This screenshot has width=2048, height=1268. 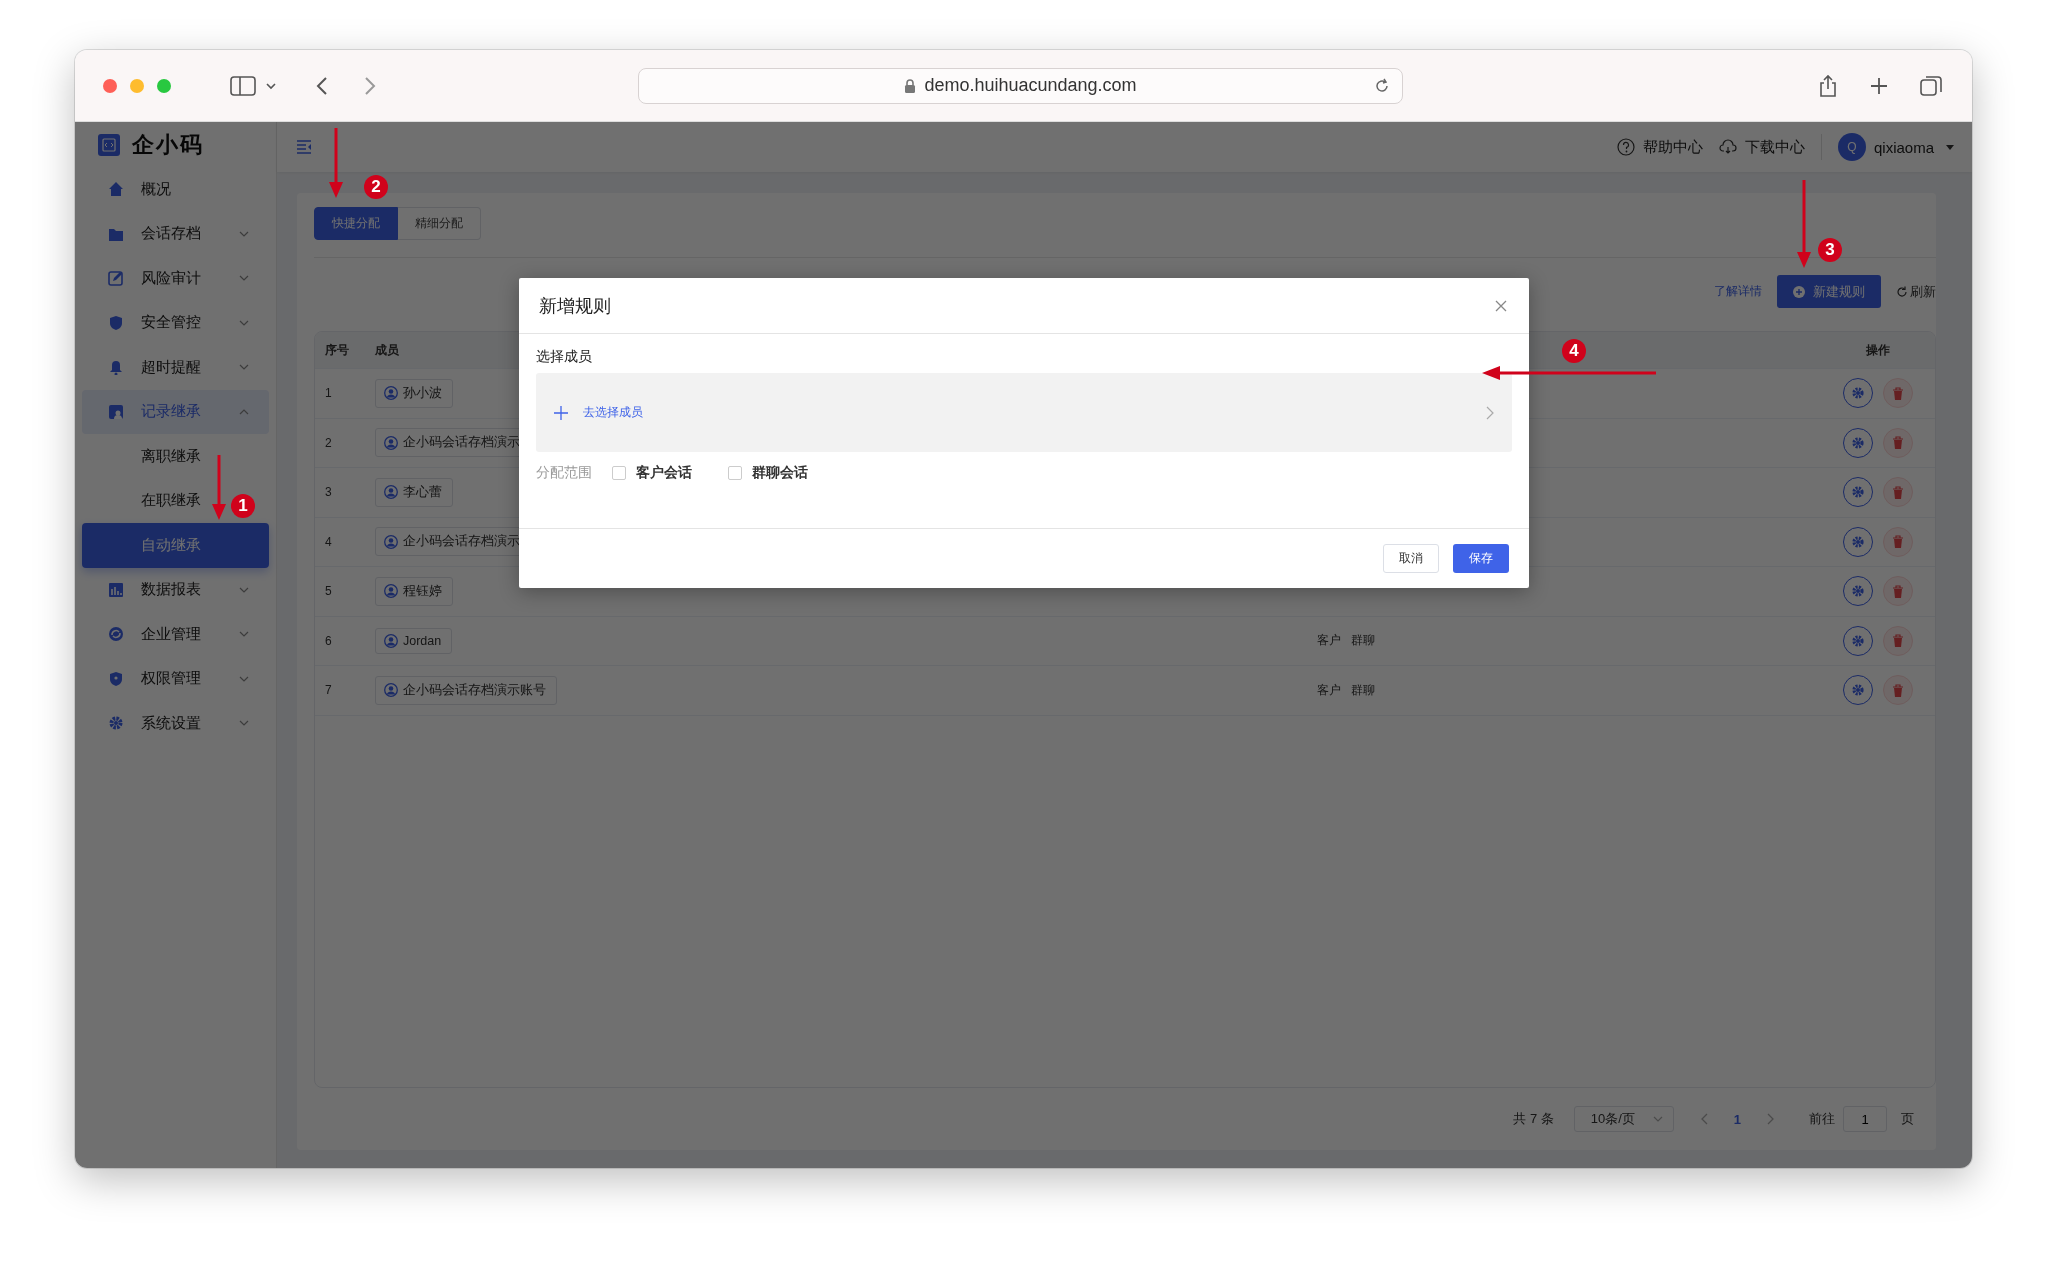 I want to click on menu-fold-icon, so click(x=304, y=147).